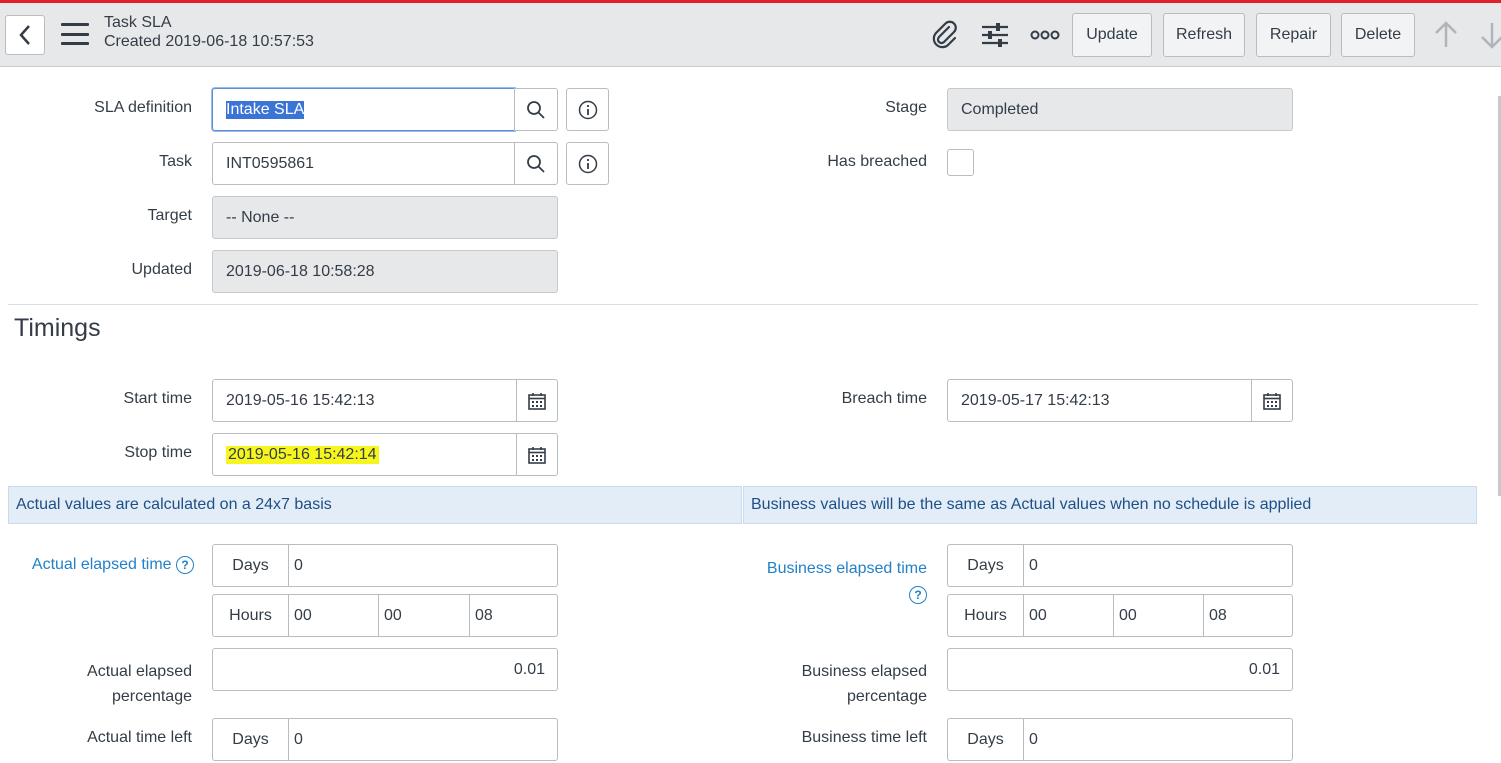 This screenshot has height=763, width=1501. I want to click on sla-definition-input: Intake SLA, so click(363, 109).